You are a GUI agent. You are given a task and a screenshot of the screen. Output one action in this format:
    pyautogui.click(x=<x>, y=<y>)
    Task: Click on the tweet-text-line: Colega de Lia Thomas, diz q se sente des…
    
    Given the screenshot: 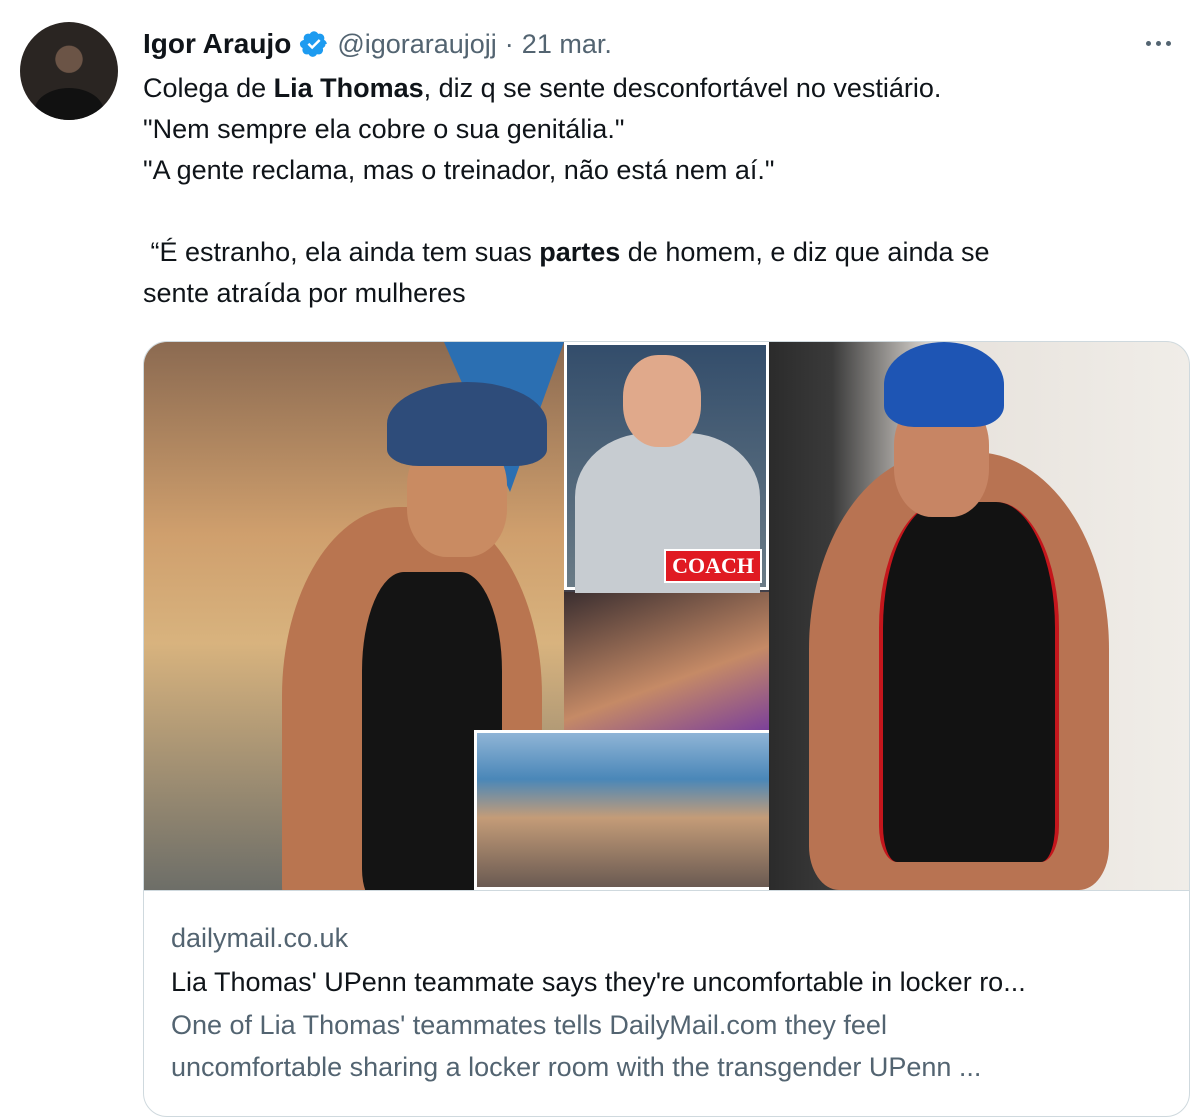 What is the action you would take?
    pyautogui.click(x=542, y=88)
    